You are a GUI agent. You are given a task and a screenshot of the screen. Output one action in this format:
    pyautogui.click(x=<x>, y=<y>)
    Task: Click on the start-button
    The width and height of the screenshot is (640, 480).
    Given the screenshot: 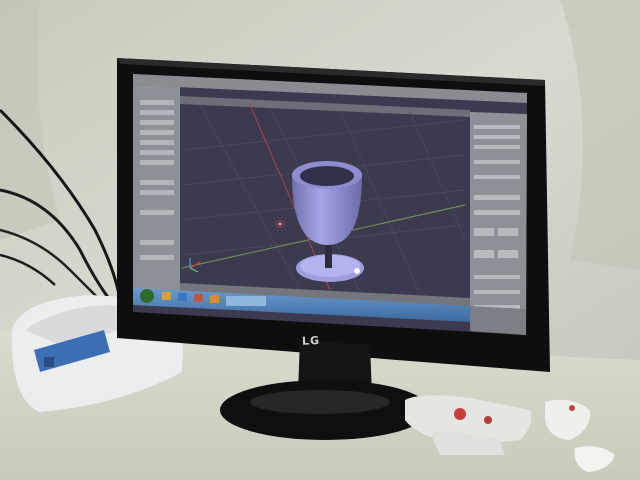 What is the action you would take?
    pyautogui.click(x=147, y=296)
    